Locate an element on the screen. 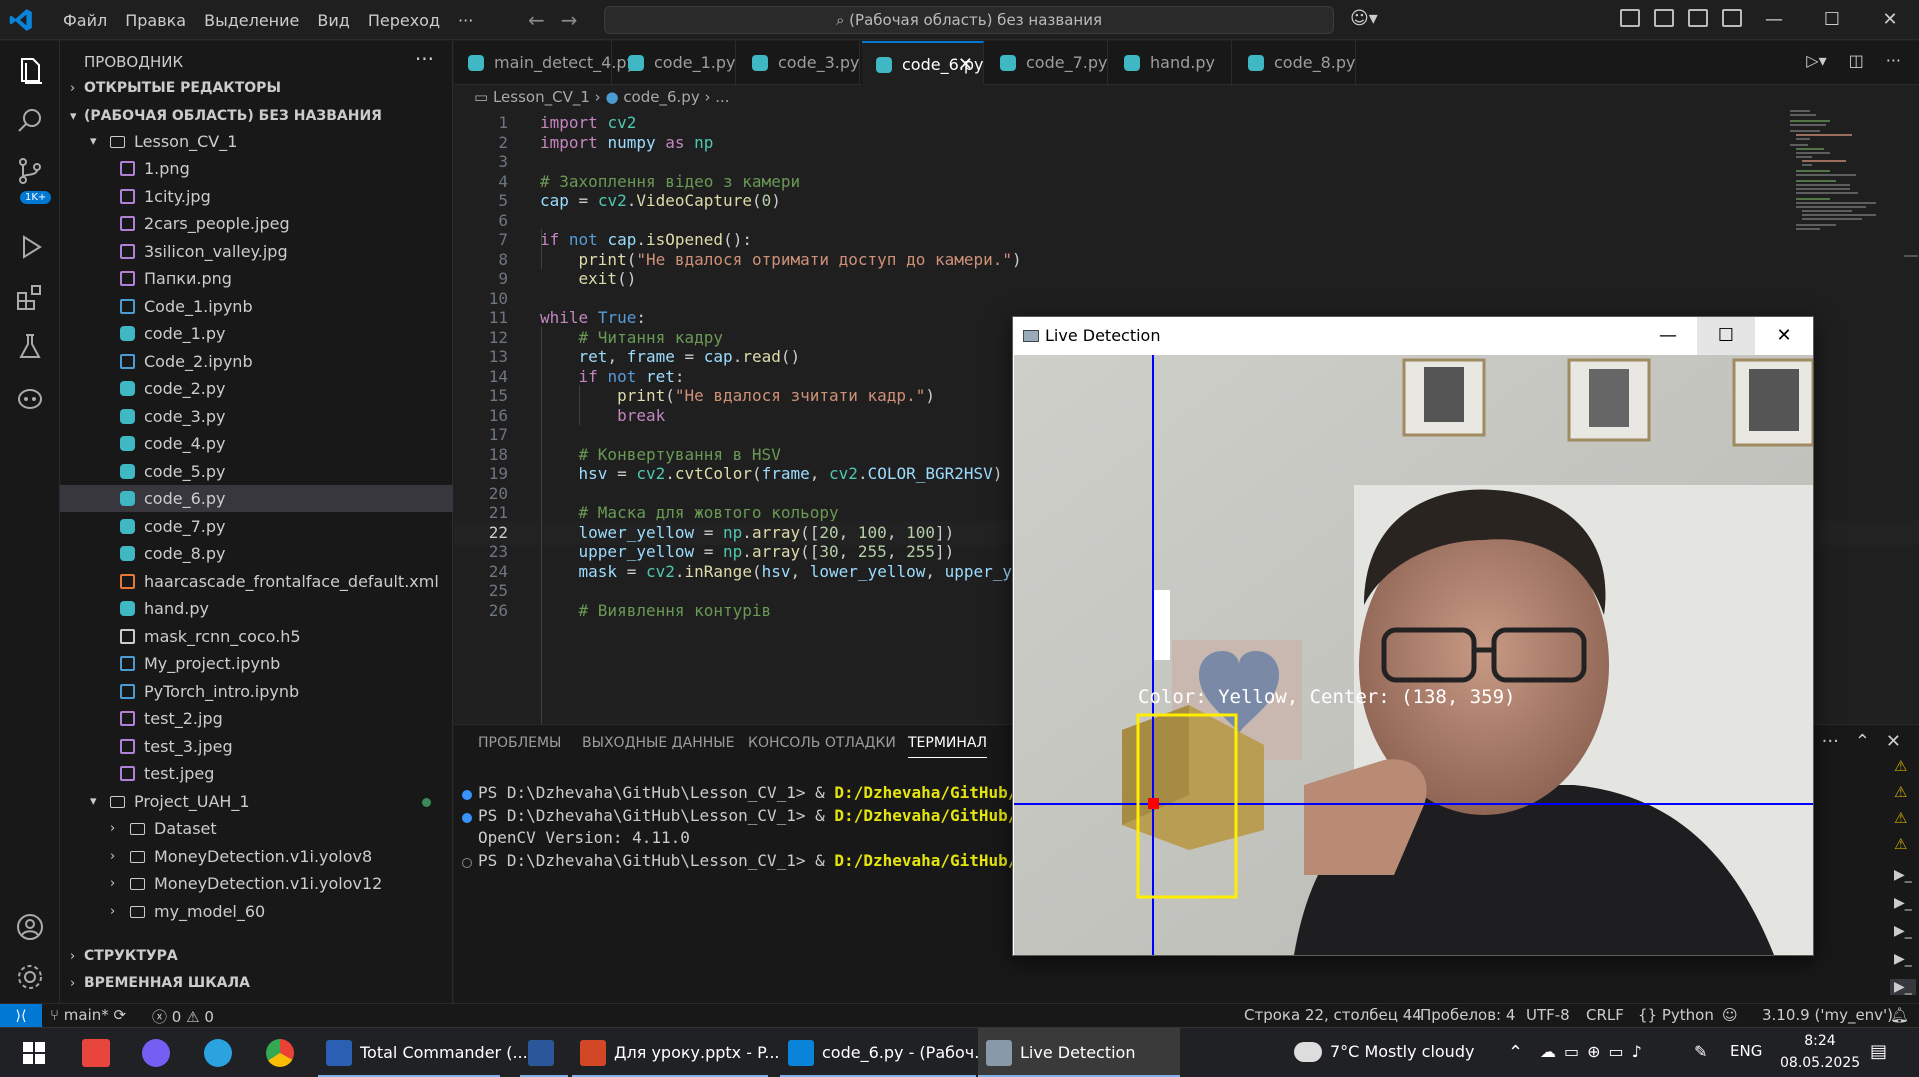  arrow-left-icon: ← is located at coordinates (536, 20).